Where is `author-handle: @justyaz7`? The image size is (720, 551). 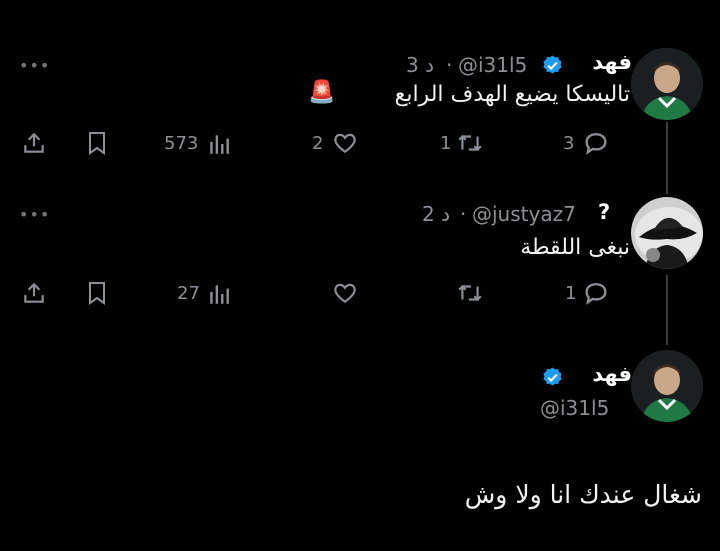
author-handle: @justyaz7 is located at coordinates (524, 214).